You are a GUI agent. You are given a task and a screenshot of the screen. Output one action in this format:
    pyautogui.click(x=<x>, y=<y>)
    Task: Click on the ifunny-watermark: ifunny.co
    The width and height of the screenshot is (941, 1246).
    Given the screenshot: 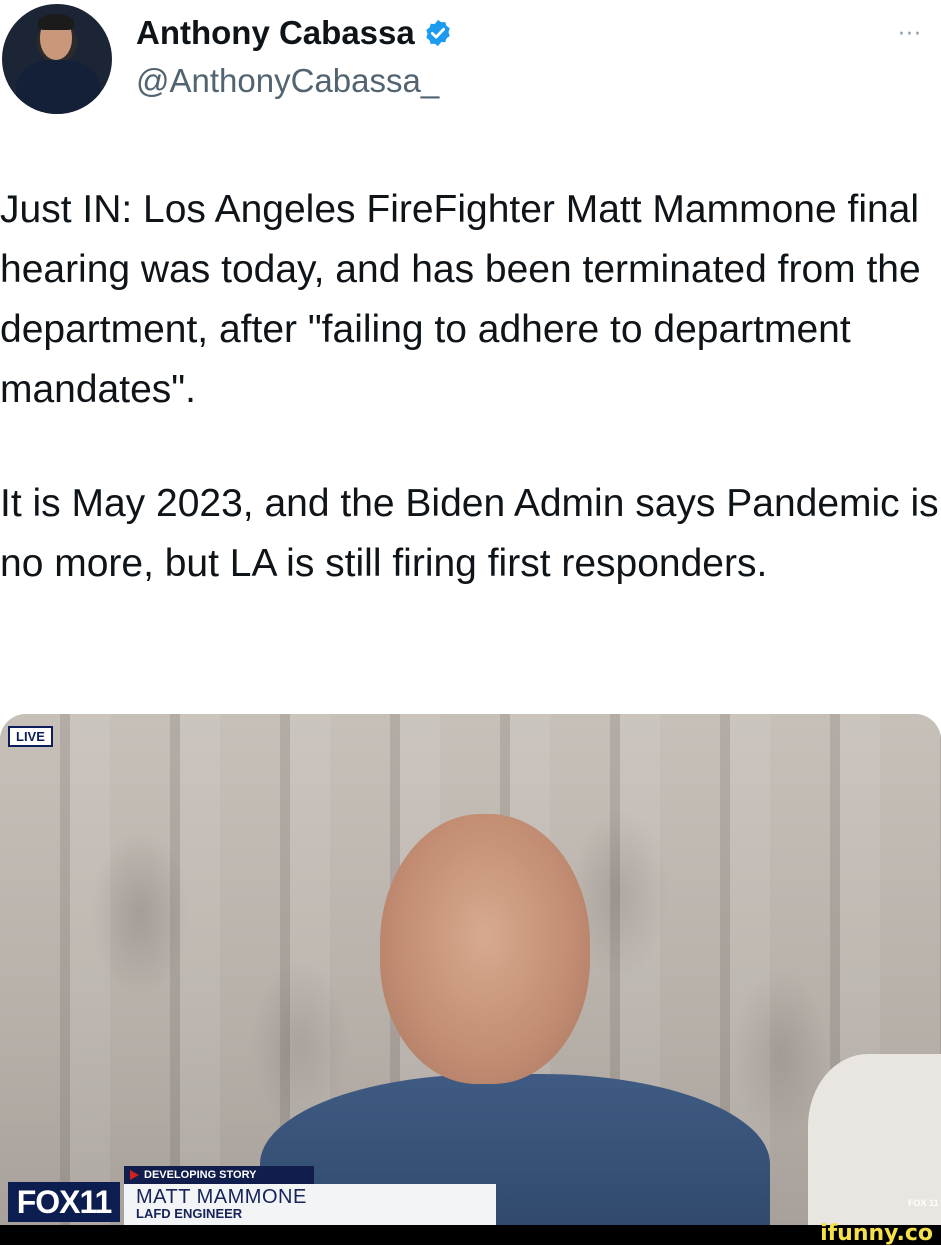 What is the action you would take?
    pyautogui.click(x=876, y=1233)
    